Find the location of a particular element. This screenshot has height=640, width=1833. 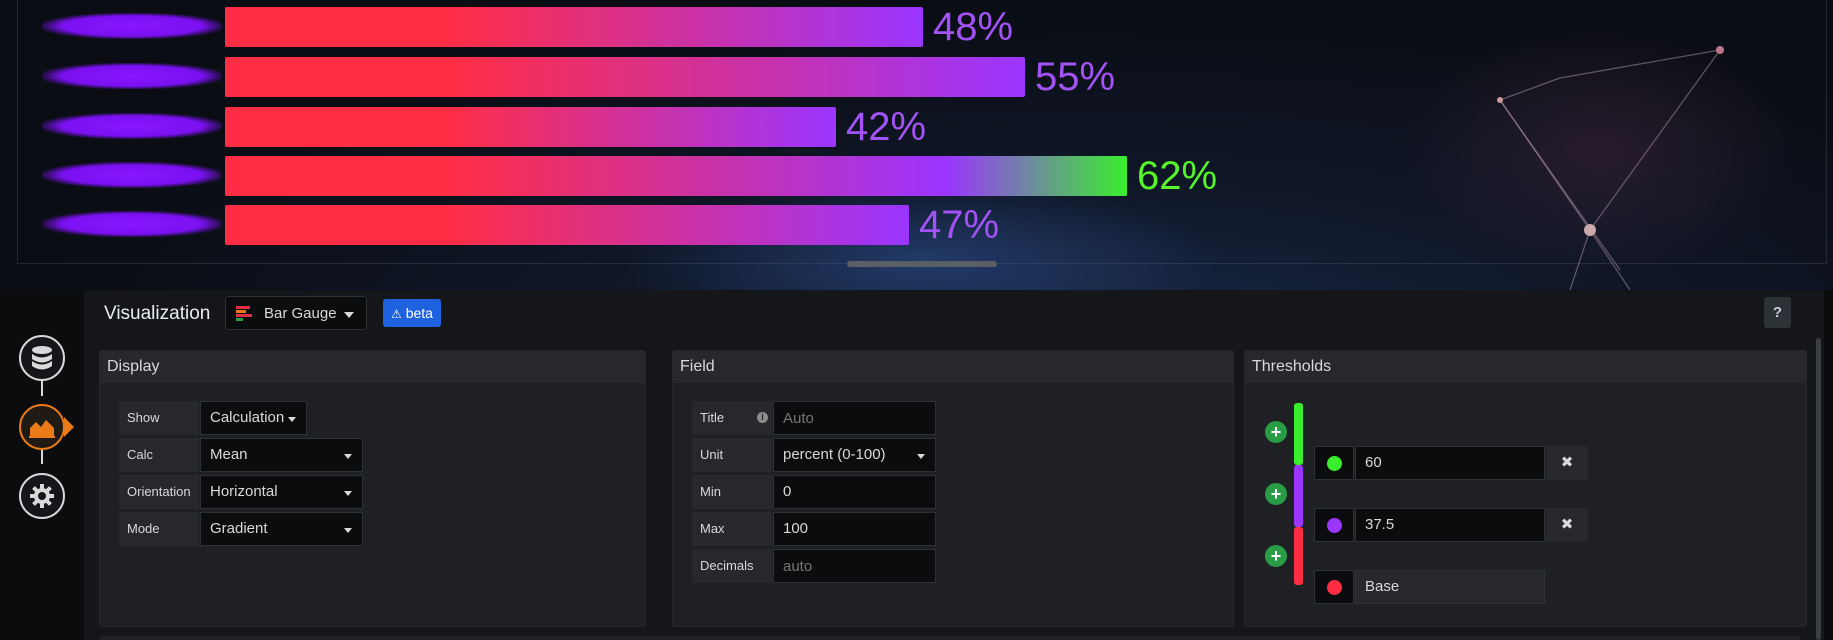

show-select: Calculation is located at coordinates (253, 418).